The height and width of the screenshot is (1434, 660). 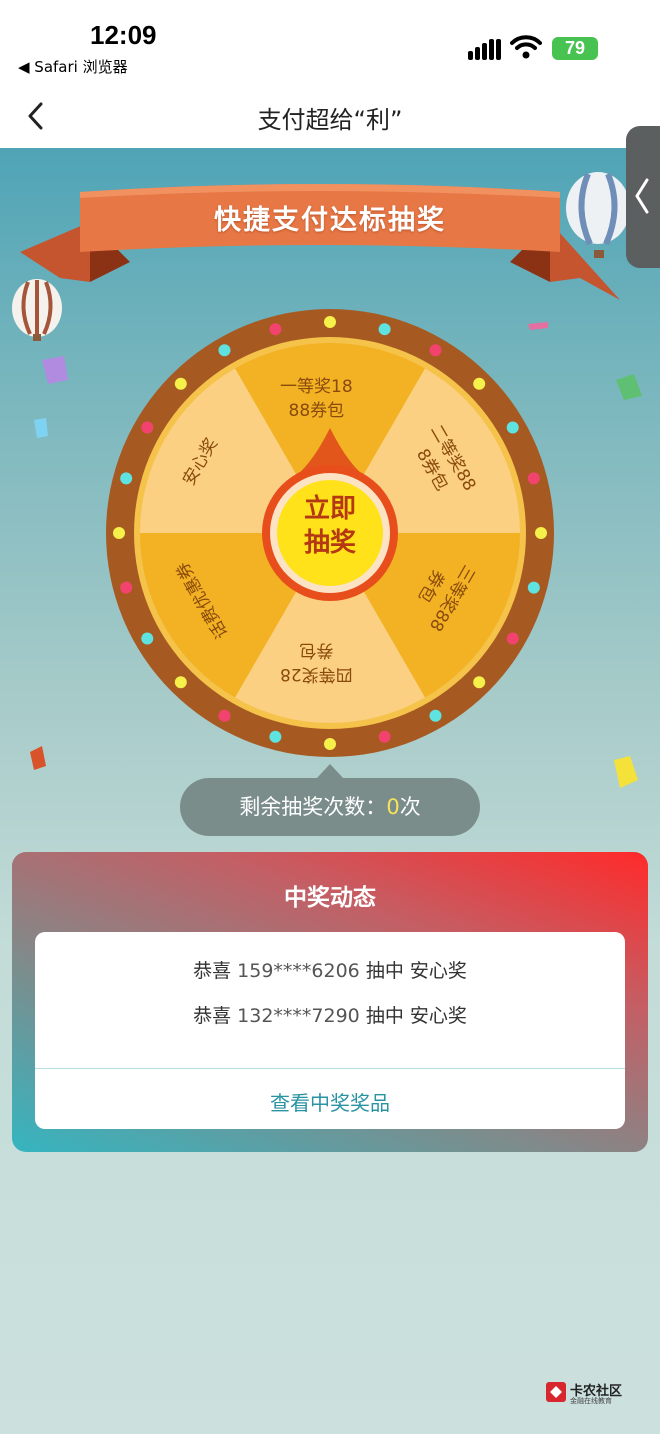 I want to click on page-title: 支付超给“利”, so click(x=330, y=120).